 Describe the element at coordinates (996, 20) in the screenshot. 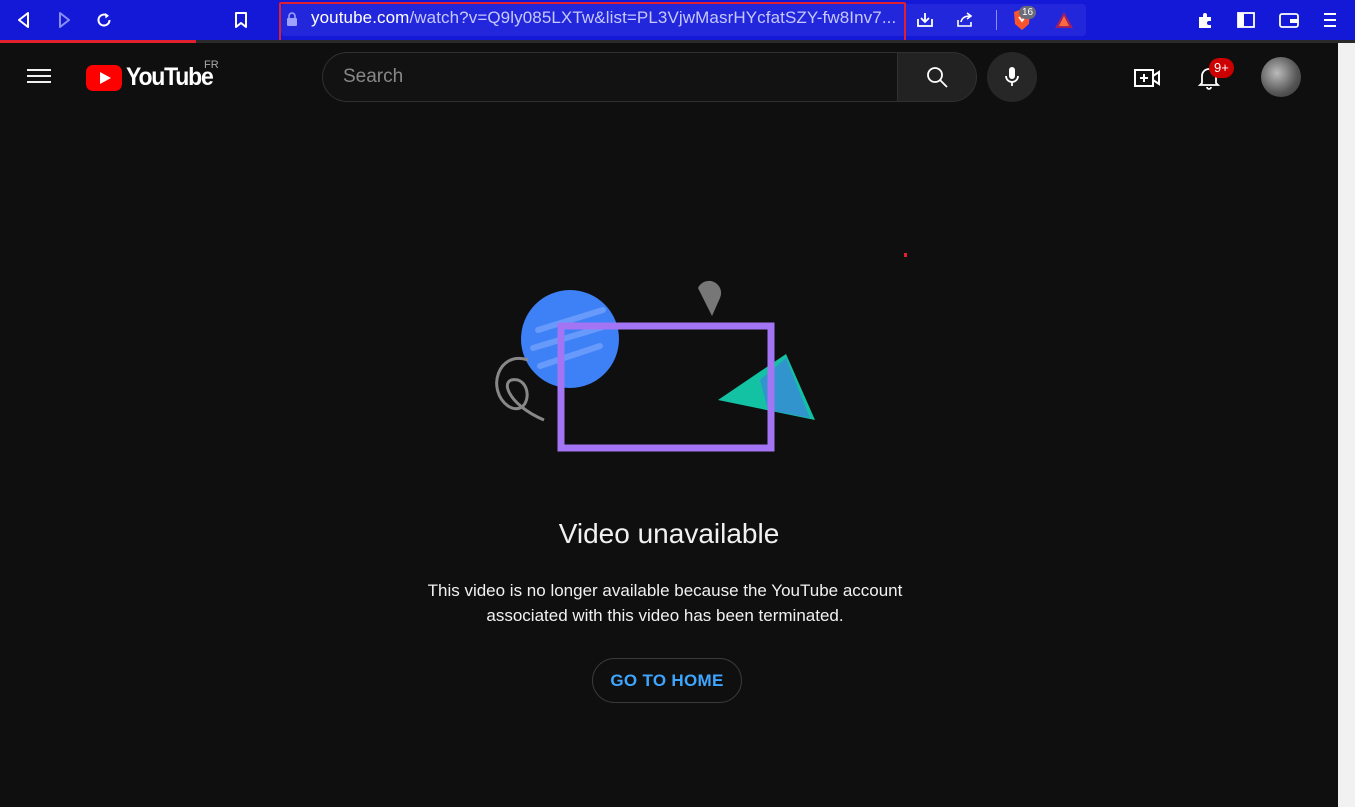

I see `toolbar-divider` at that location.